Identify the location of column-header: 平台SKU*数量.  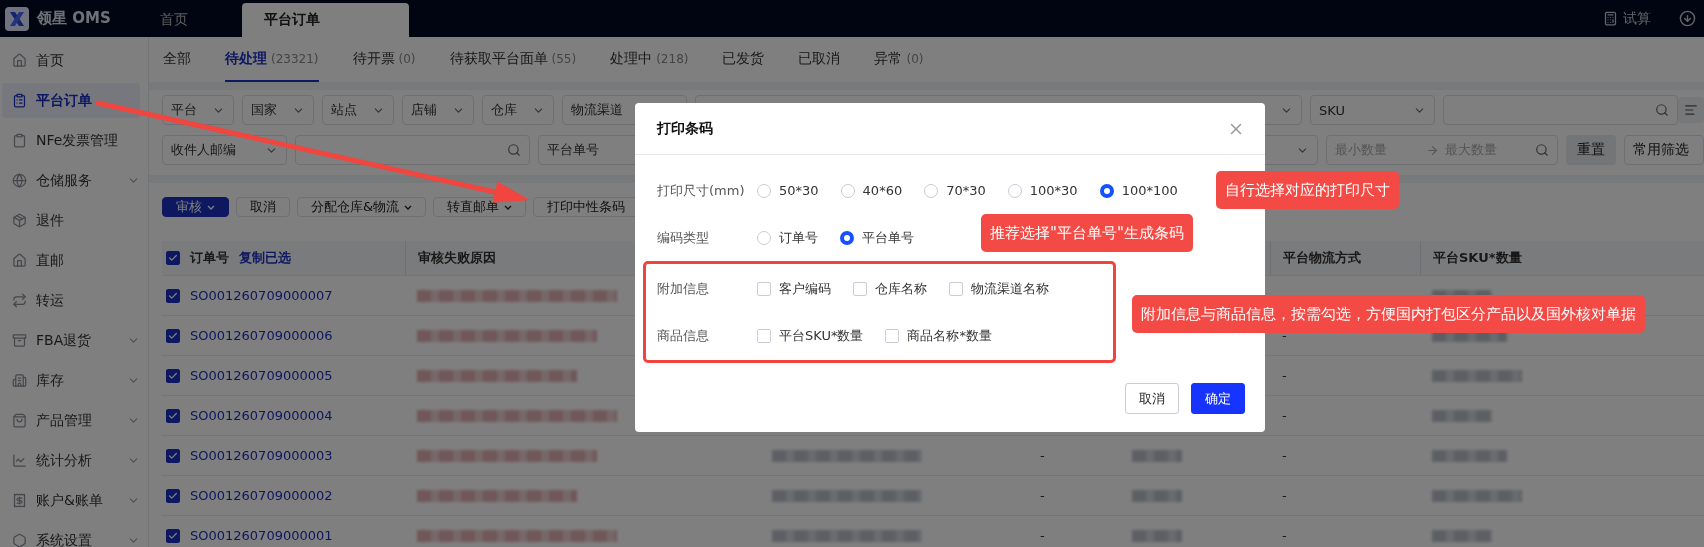
(1477, 258).